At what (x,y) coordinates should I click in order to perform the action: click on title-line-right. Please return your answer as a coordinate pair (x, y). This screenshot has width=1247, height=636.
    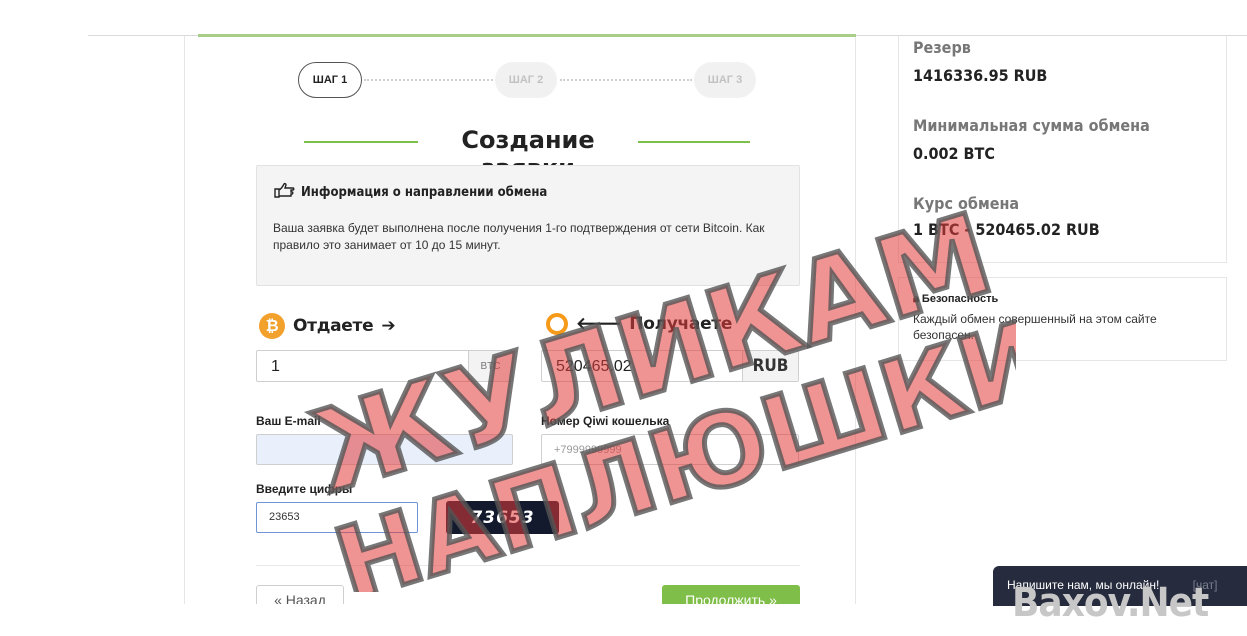
    Looking at the image, I should click on (694, 142).